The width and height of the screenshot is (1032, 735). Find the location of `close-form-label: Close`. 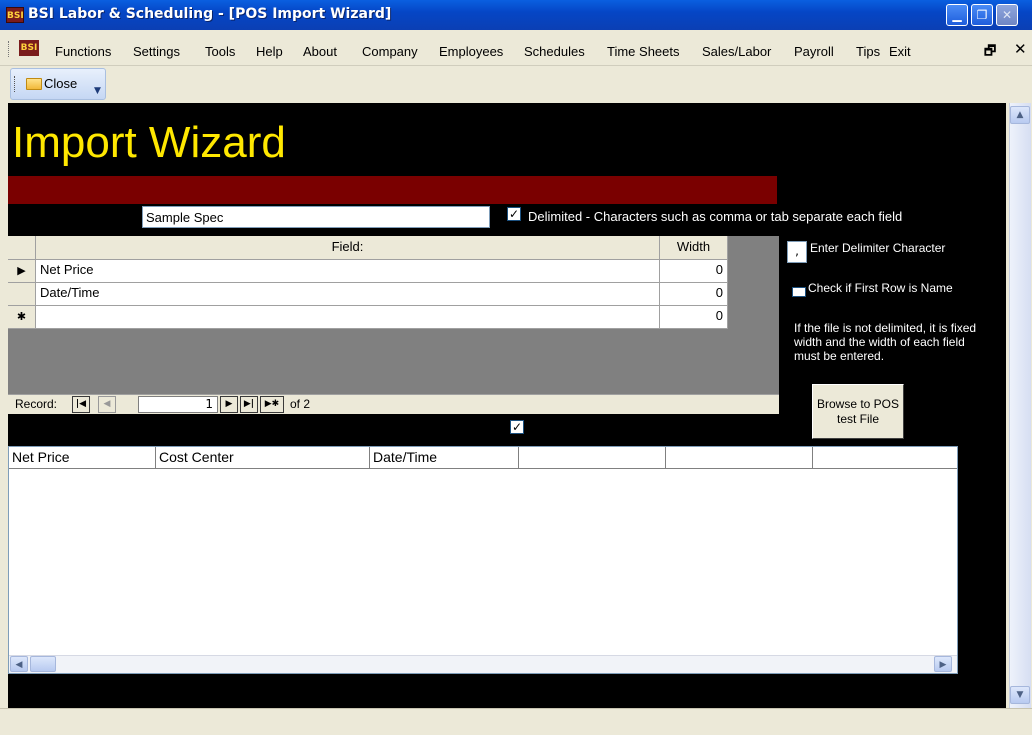

close-form-label: Close is located at coordinates (60, 83).